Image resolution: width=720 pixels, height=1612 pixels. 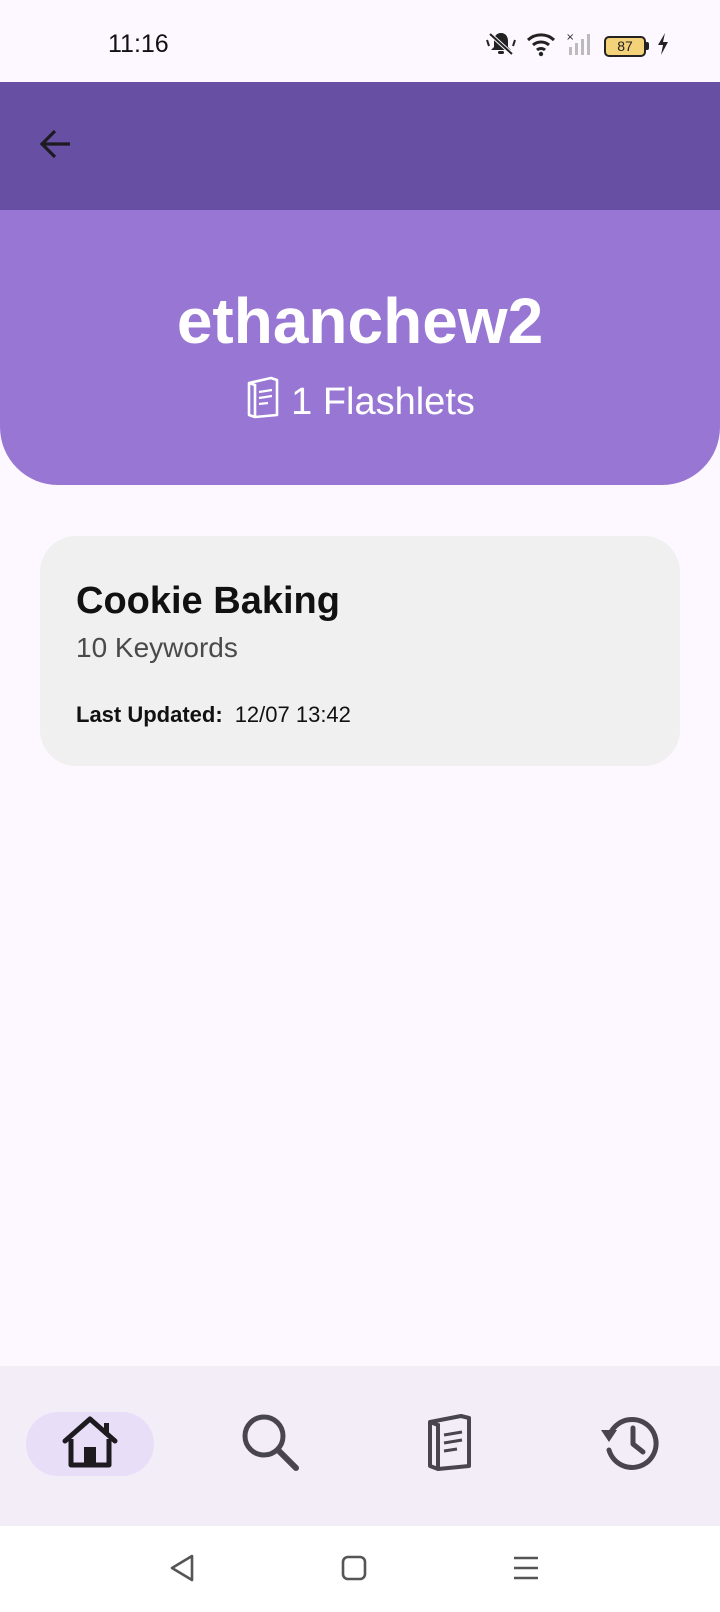 I want to click on history-icon, so click(x=630, y=1444).